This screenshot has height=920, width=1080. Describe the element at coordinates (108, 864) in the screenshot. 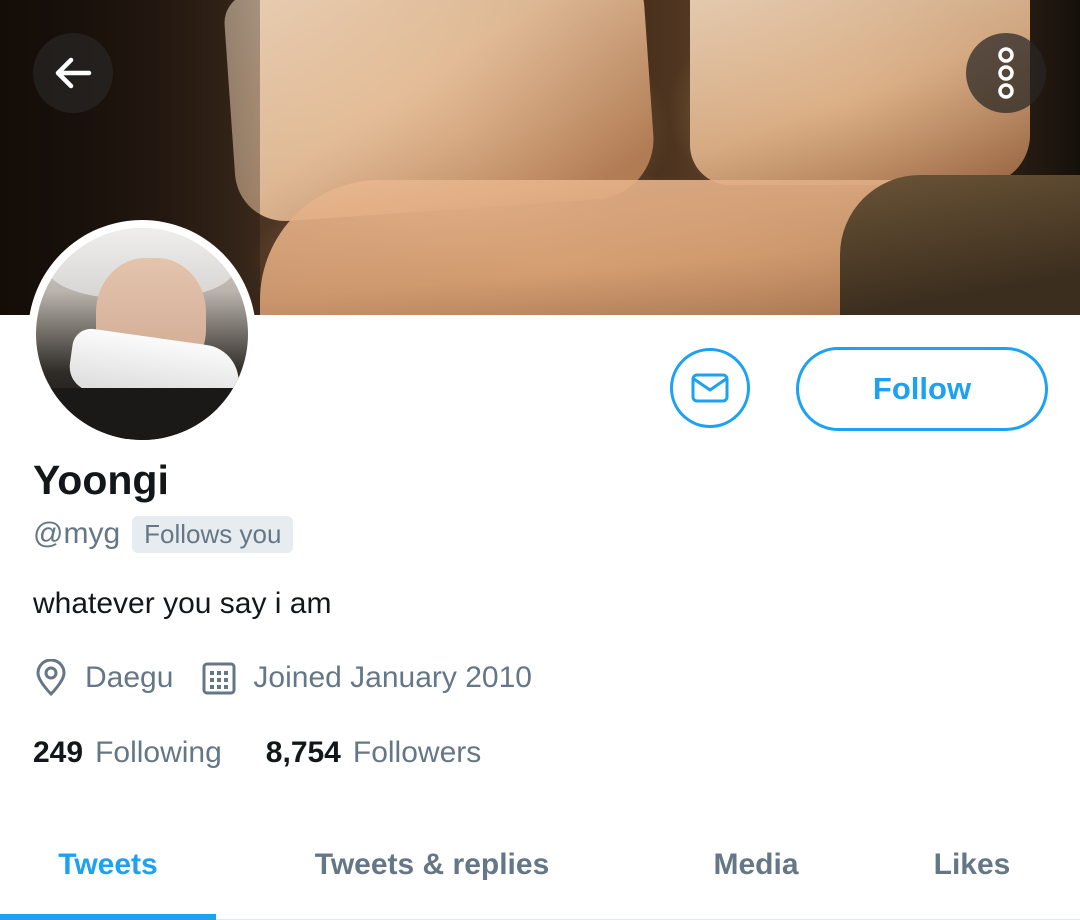

I see `tab-tweets: Tweets` at that location.